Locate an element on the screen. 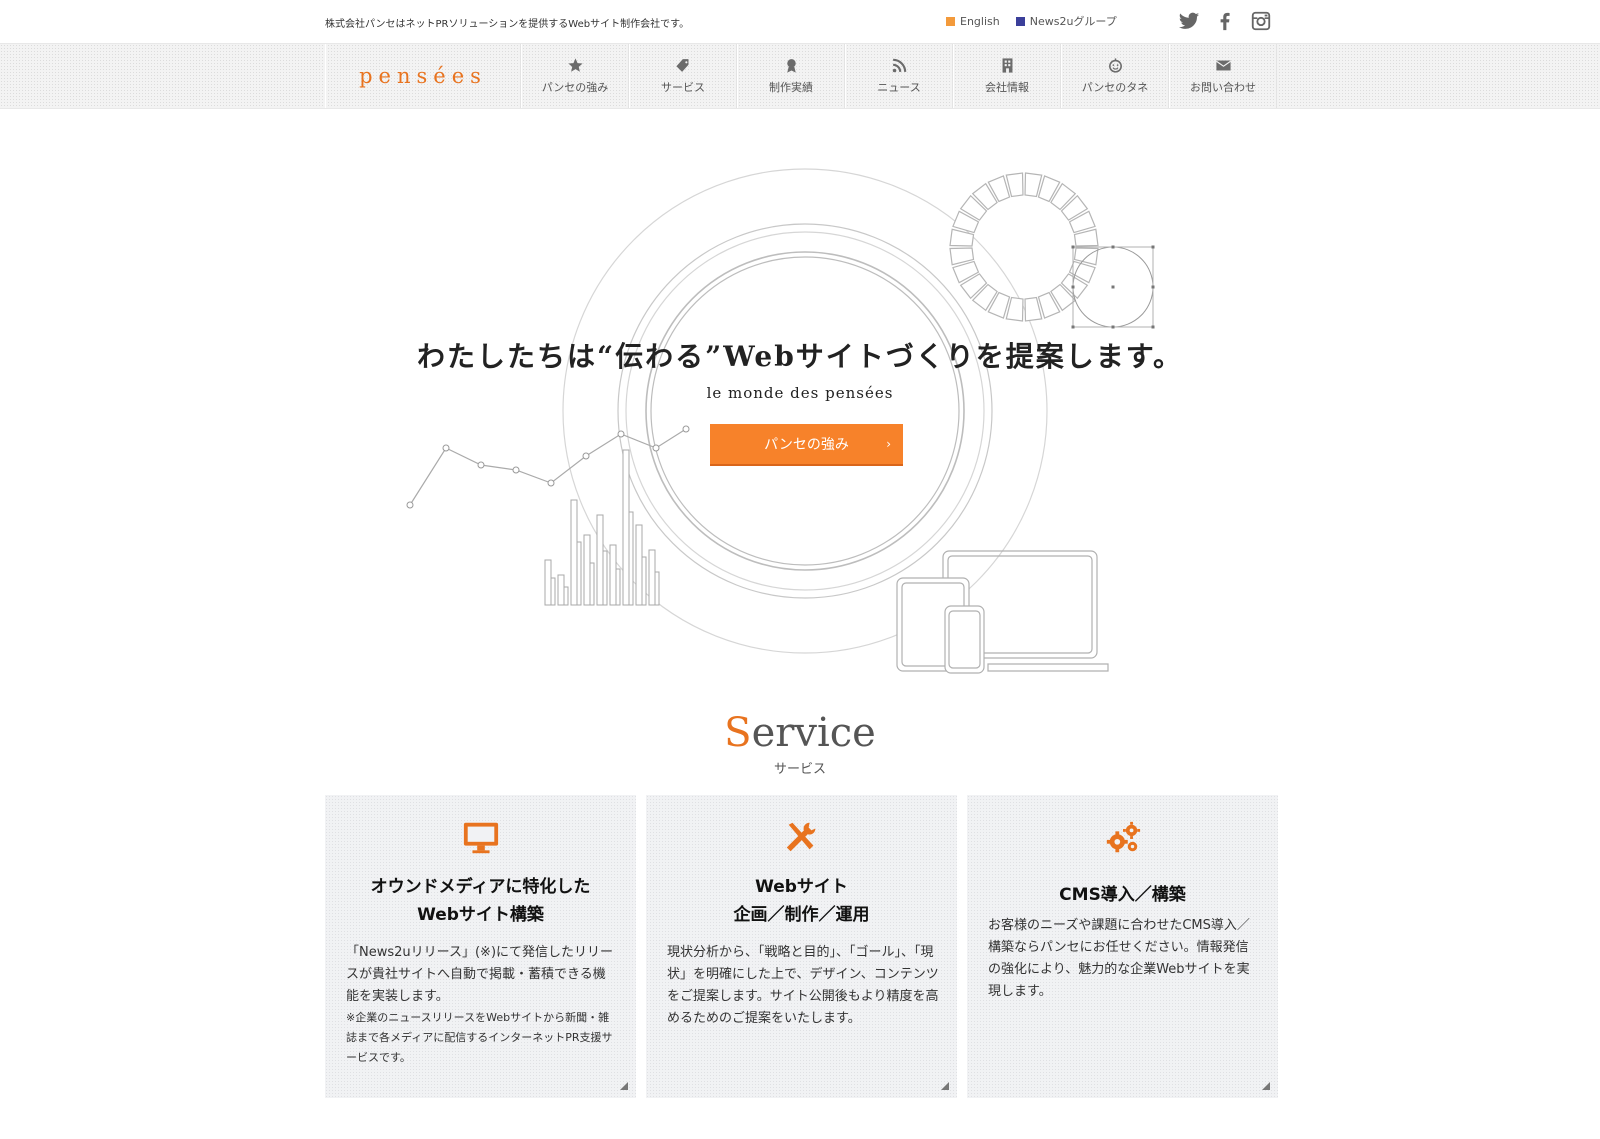  hero-subtitle: le monde des pensées is located at coordinates (800, 393).